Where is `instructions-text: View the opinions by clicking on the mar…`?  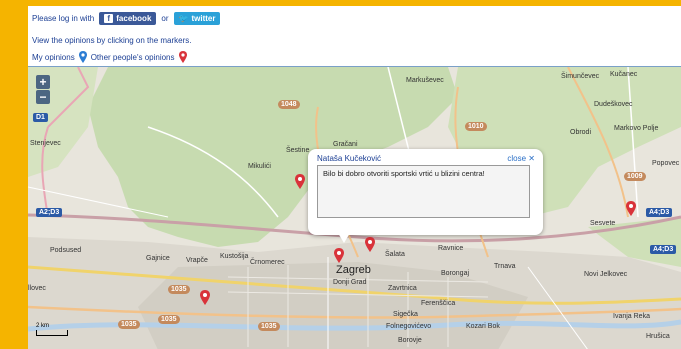
instructions-text: View the opinions by clicking on the mar… is located at coordinates (112, 40).